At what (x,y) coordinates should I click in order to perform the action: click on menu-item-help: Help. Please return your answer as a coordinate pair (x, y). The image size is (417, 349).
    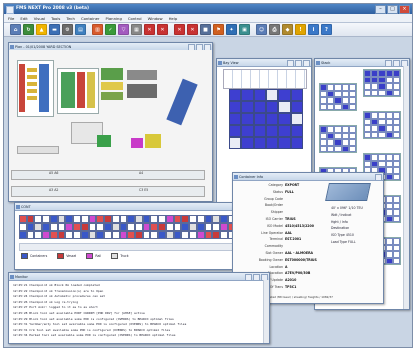
    Looking at the image, I should click on (173, 18).